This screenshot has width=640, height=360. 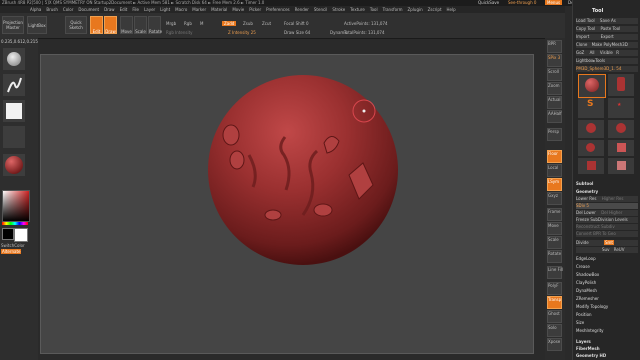 I want to click on z-intensity-slider: Z Intensity 25, so click(x=242, y=32).